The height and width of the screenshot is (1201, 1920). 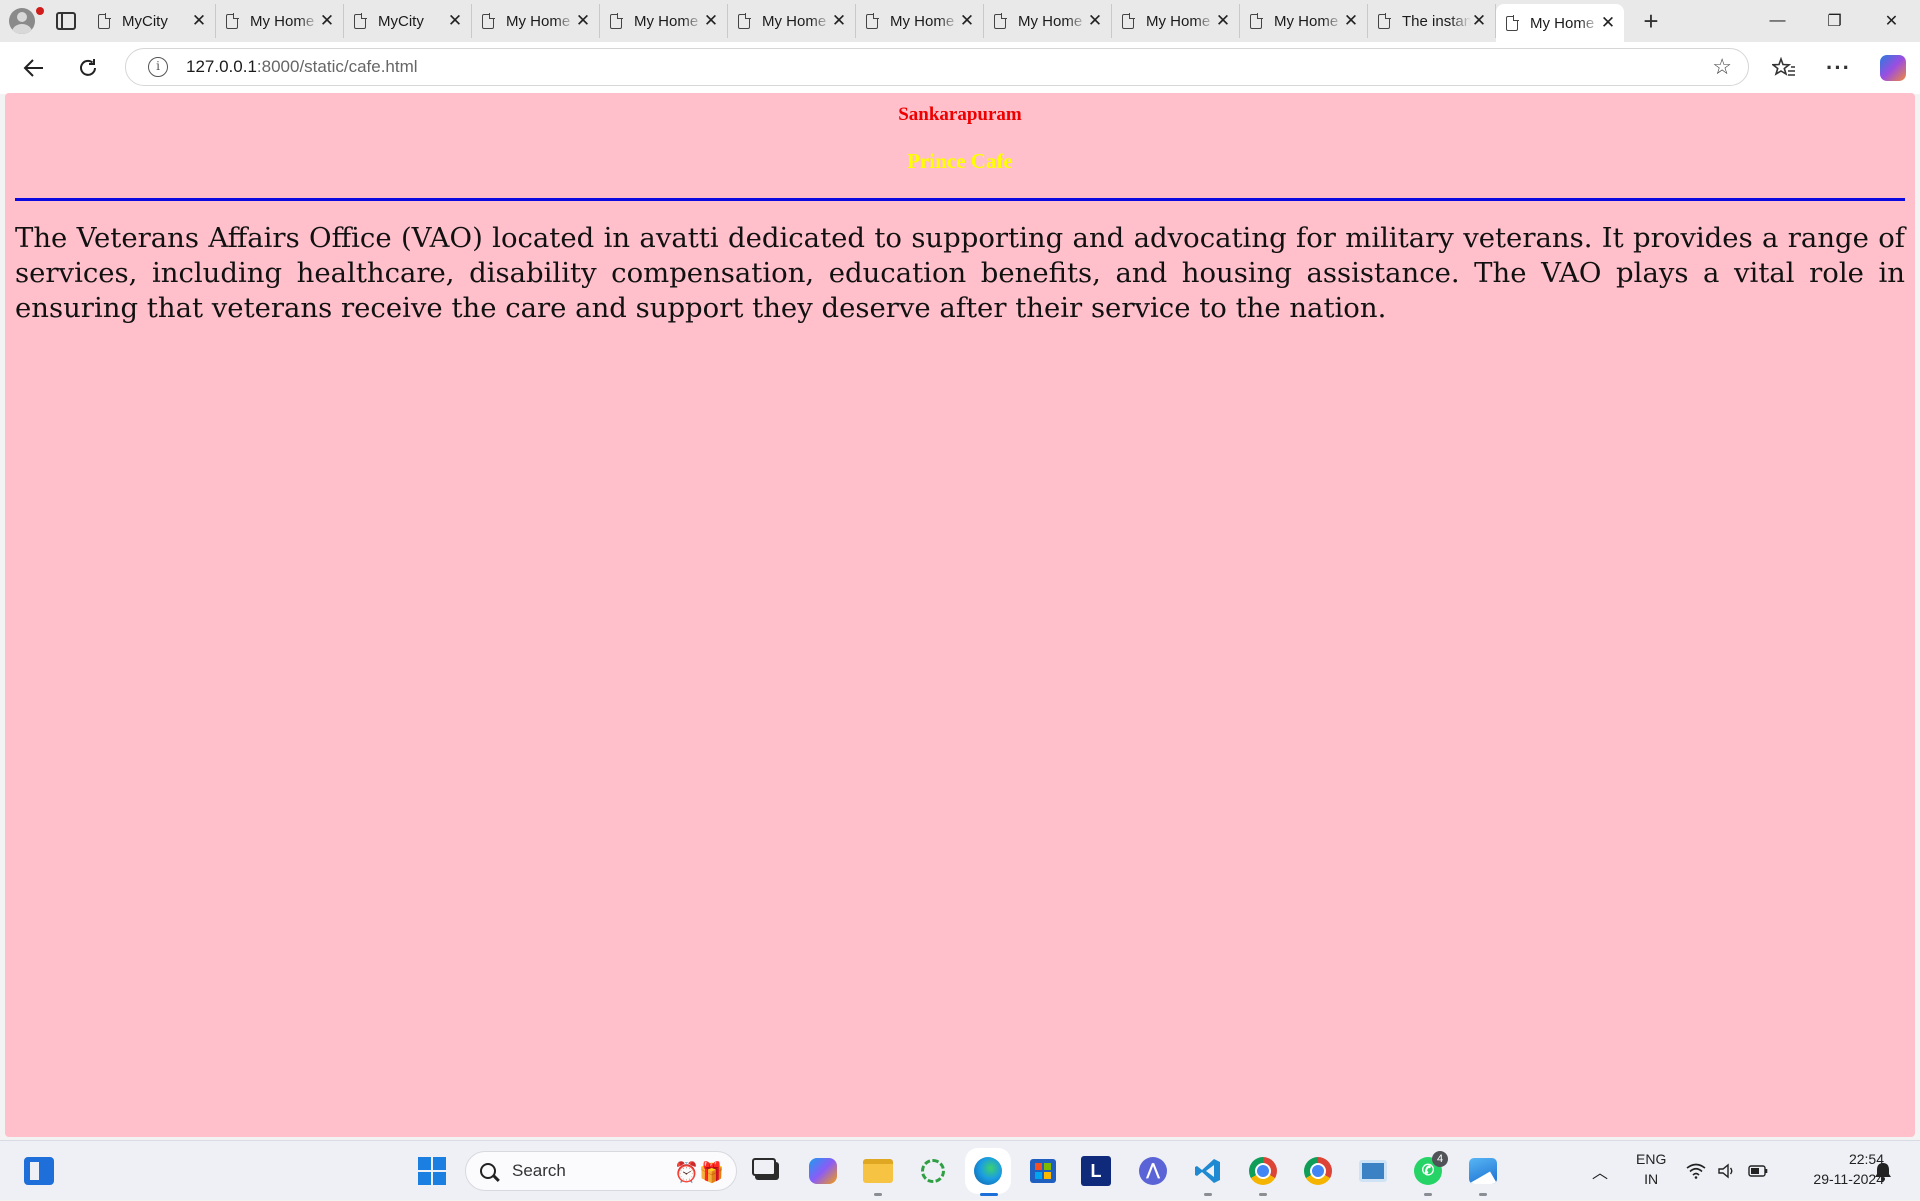 I want to click on store-icon, so click(x=1043, y=1171).